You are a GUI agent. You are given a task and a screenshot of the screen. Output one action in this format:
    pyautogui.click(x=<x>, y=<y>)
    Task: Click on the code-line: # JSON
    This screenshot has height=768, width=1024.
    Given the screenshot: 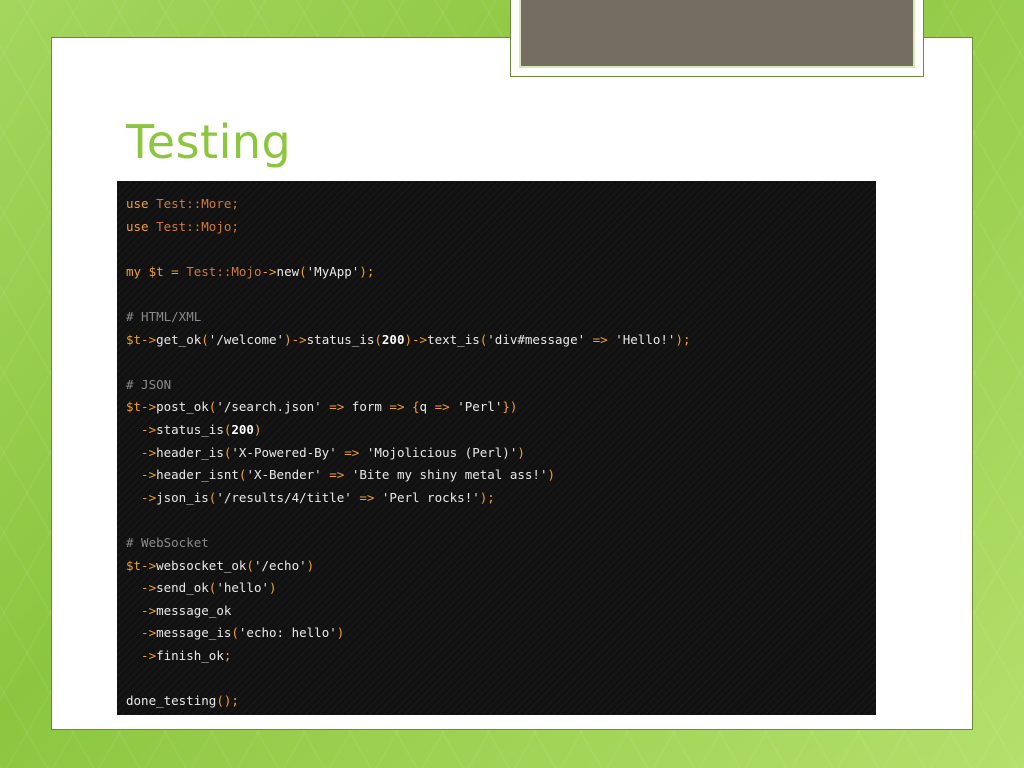 What is the action you would take?
    pyautogui.click(x=496, y=385)
    